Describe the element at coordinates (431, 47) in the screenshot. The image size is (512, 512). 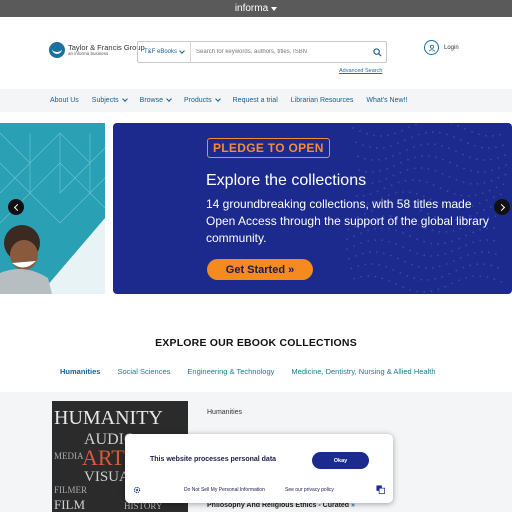
I see `user-icon` at that location.